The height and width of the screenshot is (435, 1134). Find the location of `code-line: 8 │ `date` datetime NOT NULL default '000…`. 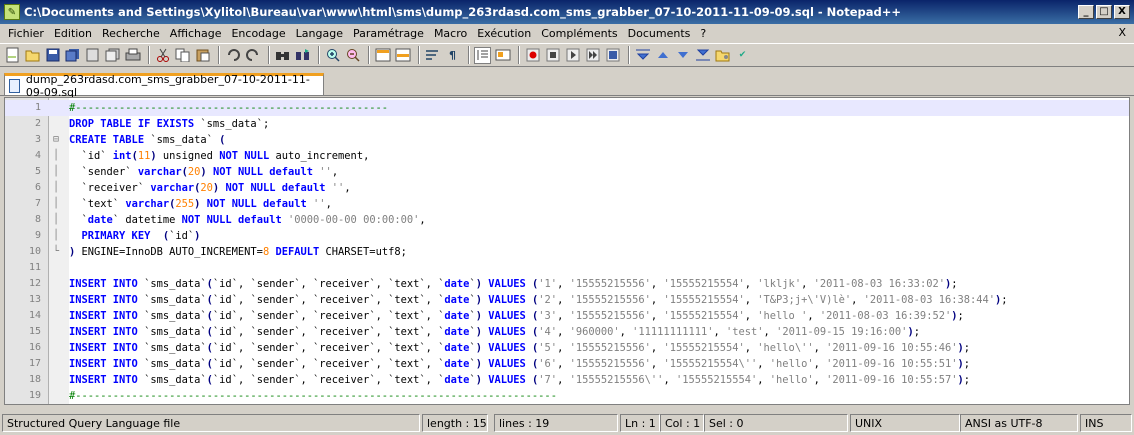

code-line: 8 │ `date` datetime NOT NULL default '000… is located at coordinates (230, 220).